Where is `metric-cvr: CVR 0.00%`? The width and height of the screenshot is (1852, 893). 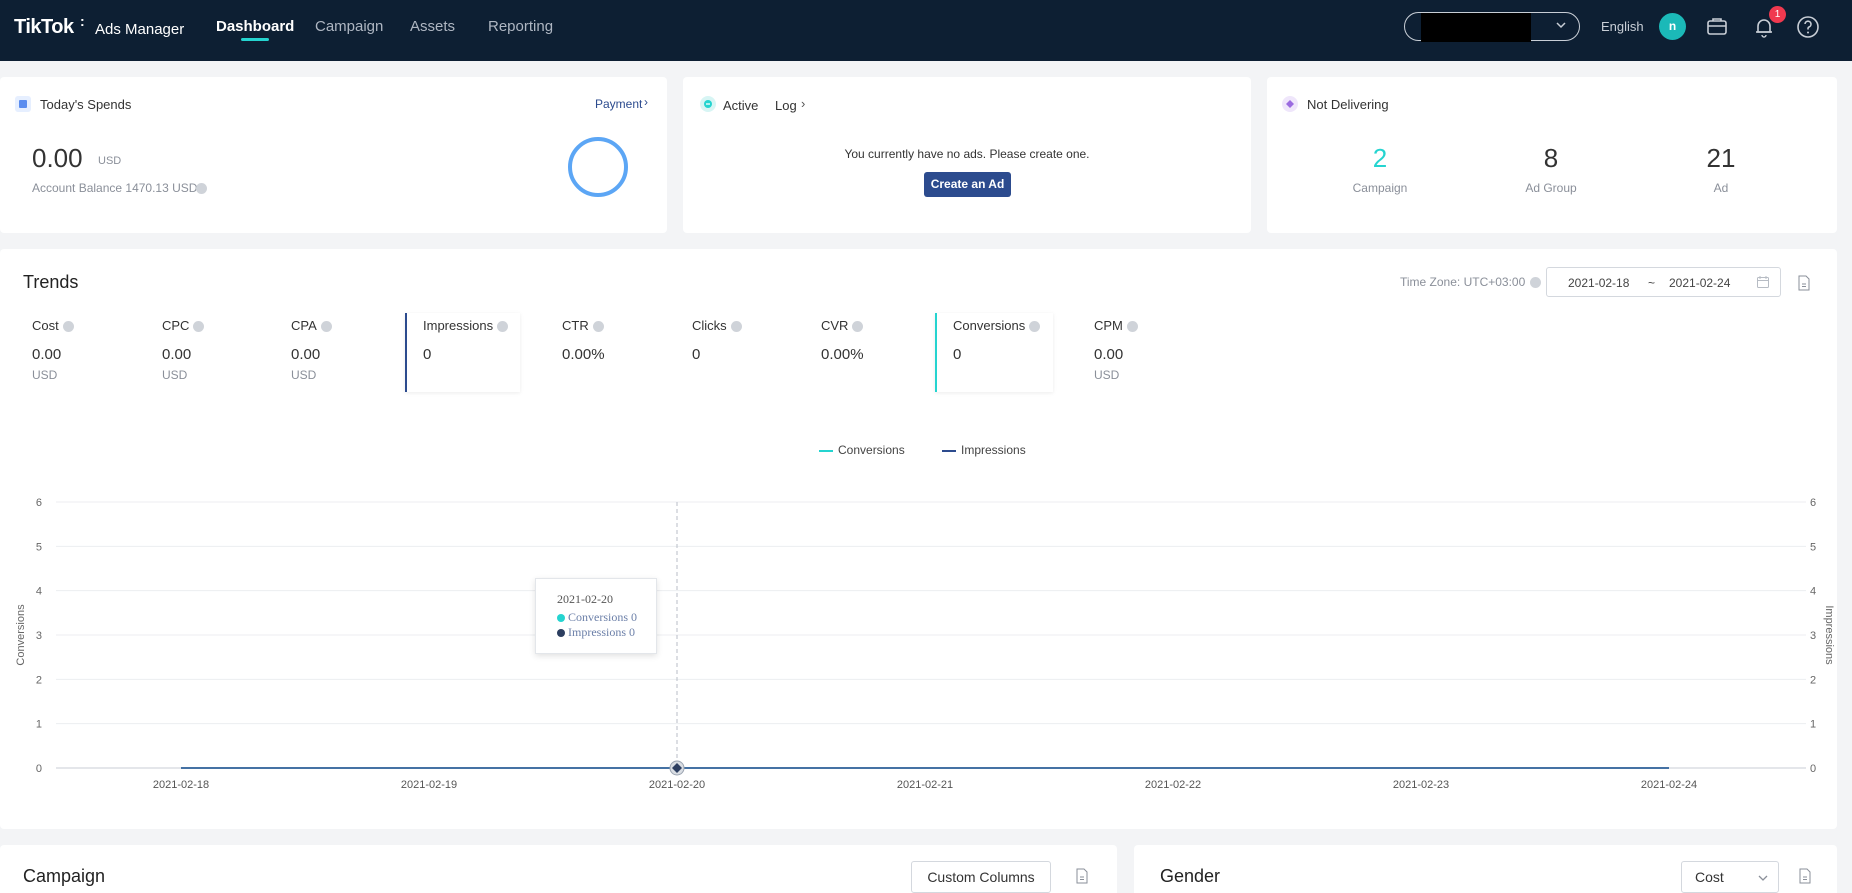
metric-cvr: CVR 0.00% is located at coordinates (842, 340).